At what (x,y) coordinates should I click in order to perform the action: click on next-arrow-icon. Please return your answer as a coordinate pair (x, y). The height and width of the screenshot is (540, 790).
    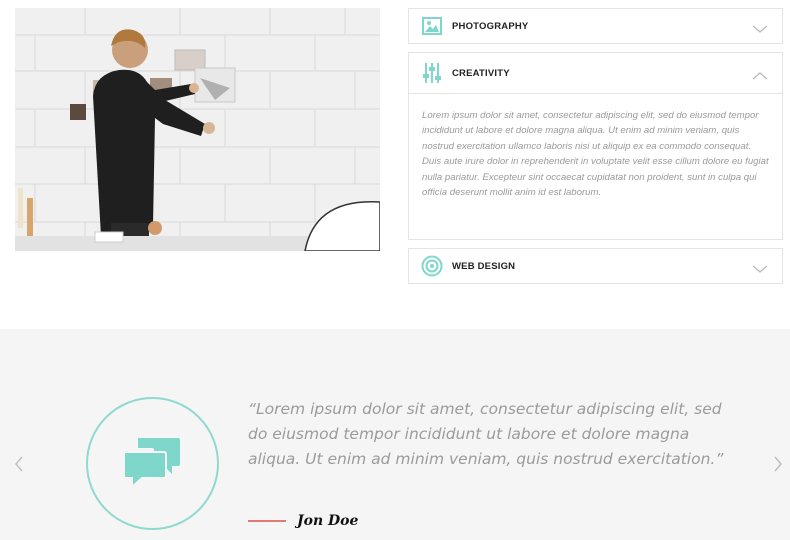
    Looking at the image, I should click on (778, 464).